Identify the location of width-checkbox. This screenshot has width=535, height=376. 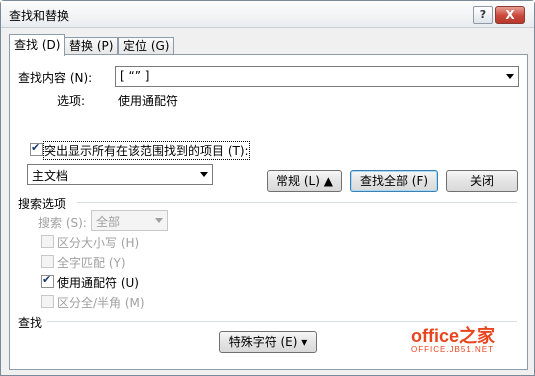
(47, 301).